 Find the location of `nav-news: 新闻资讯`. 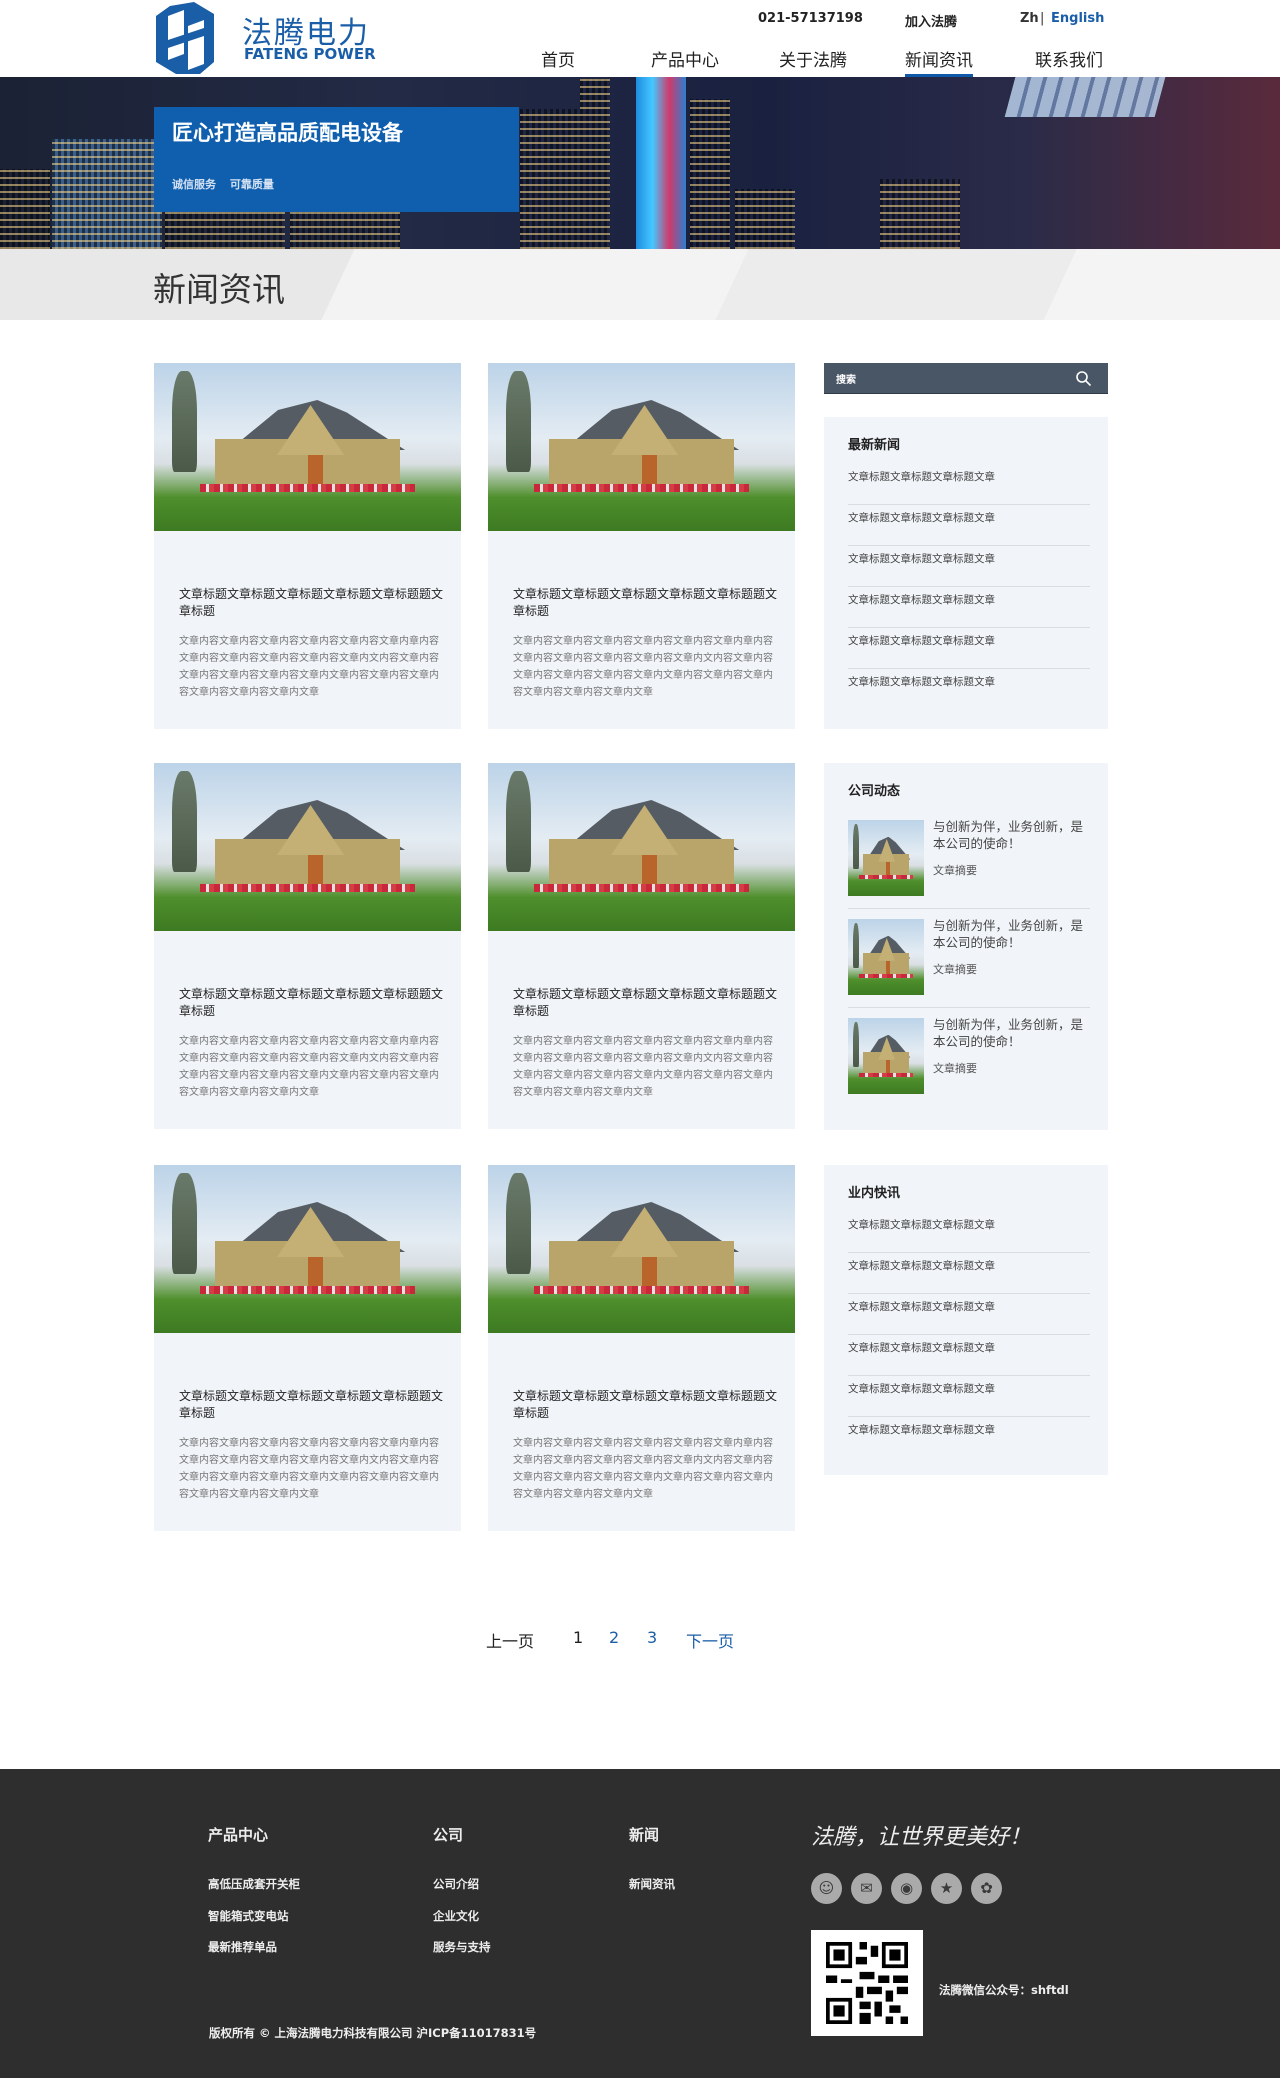

nav-news: 新闻资讯 is located at coordinates (939, 61).